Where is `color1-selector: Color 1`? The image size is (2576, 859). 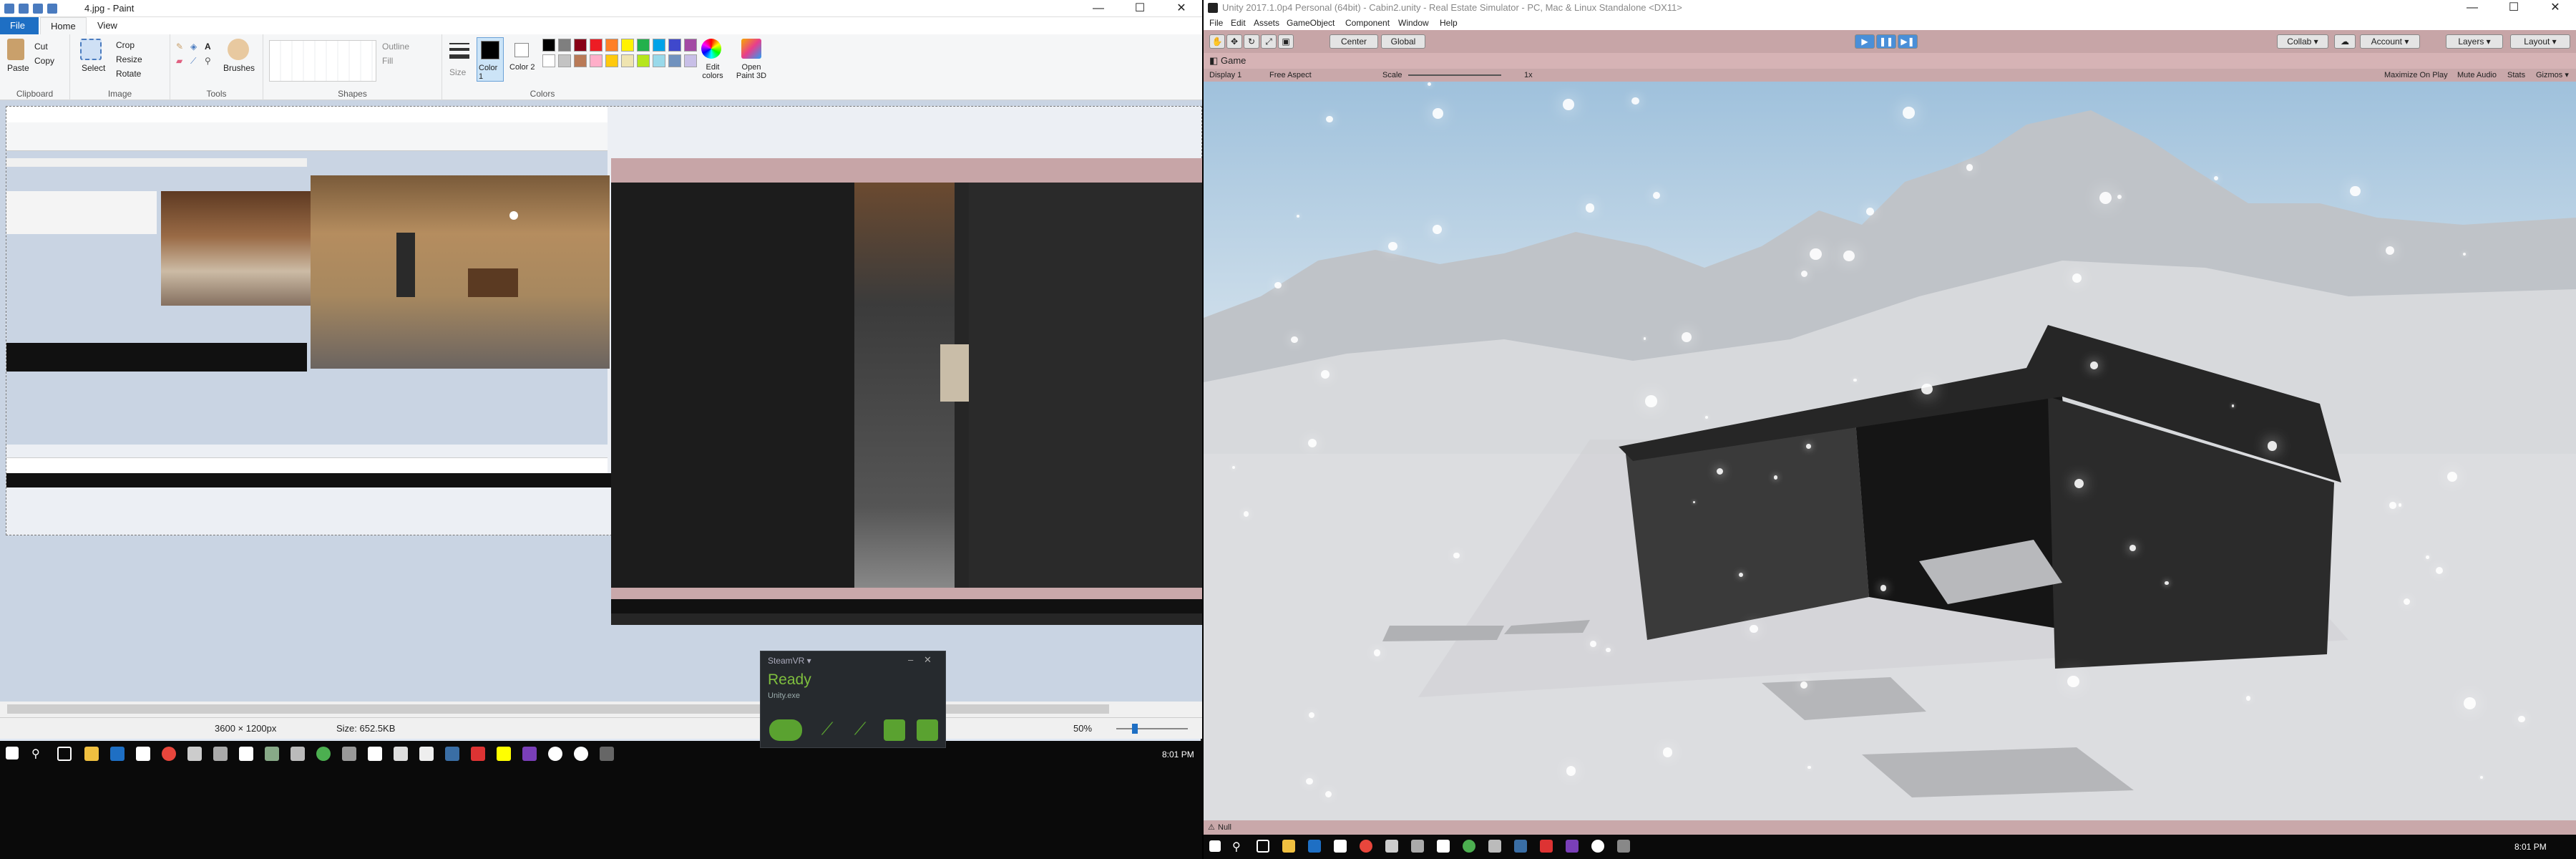
color1-selector: Color 1 is located at coordinates (490, 59).